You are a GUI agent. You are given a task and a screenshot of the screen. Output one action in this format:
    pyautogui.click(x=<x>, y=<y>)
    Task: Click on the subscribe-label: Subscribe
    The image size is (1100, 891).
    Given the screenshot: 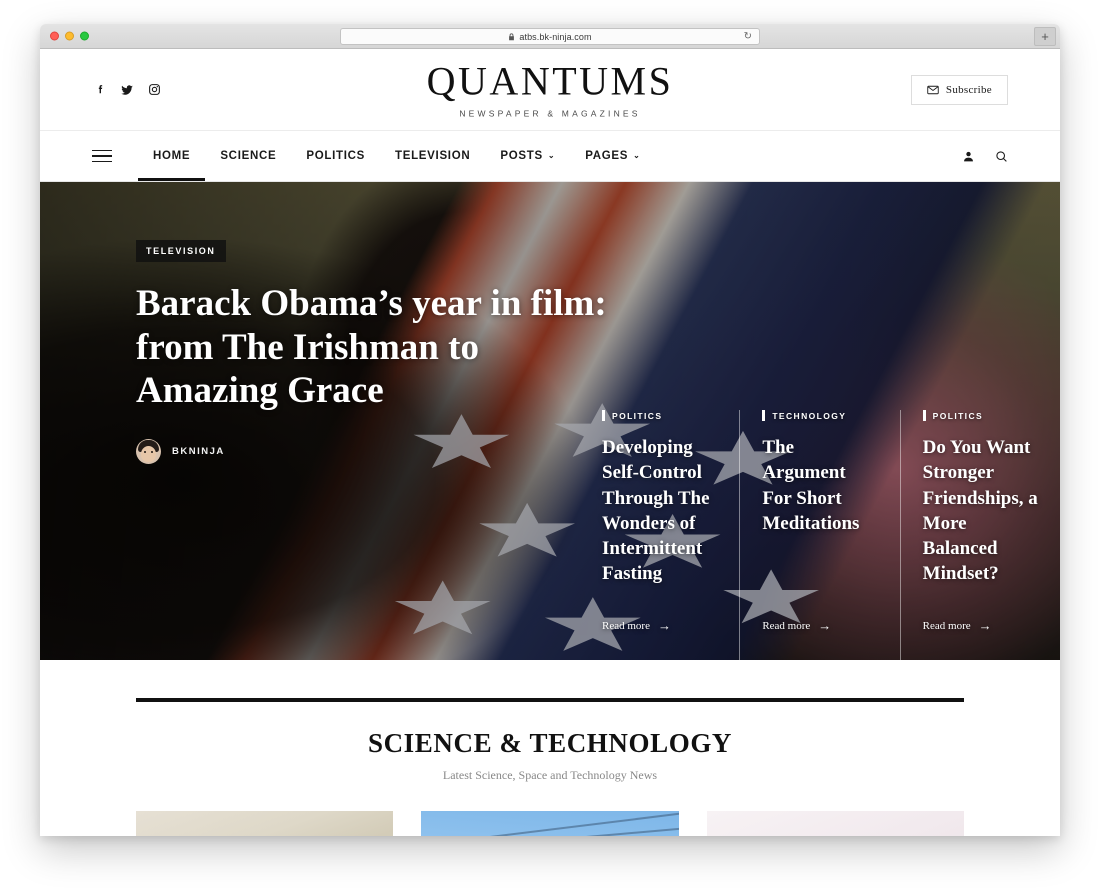 What is the action you would take?
    pyautogui.click(x=968, y=89)
    